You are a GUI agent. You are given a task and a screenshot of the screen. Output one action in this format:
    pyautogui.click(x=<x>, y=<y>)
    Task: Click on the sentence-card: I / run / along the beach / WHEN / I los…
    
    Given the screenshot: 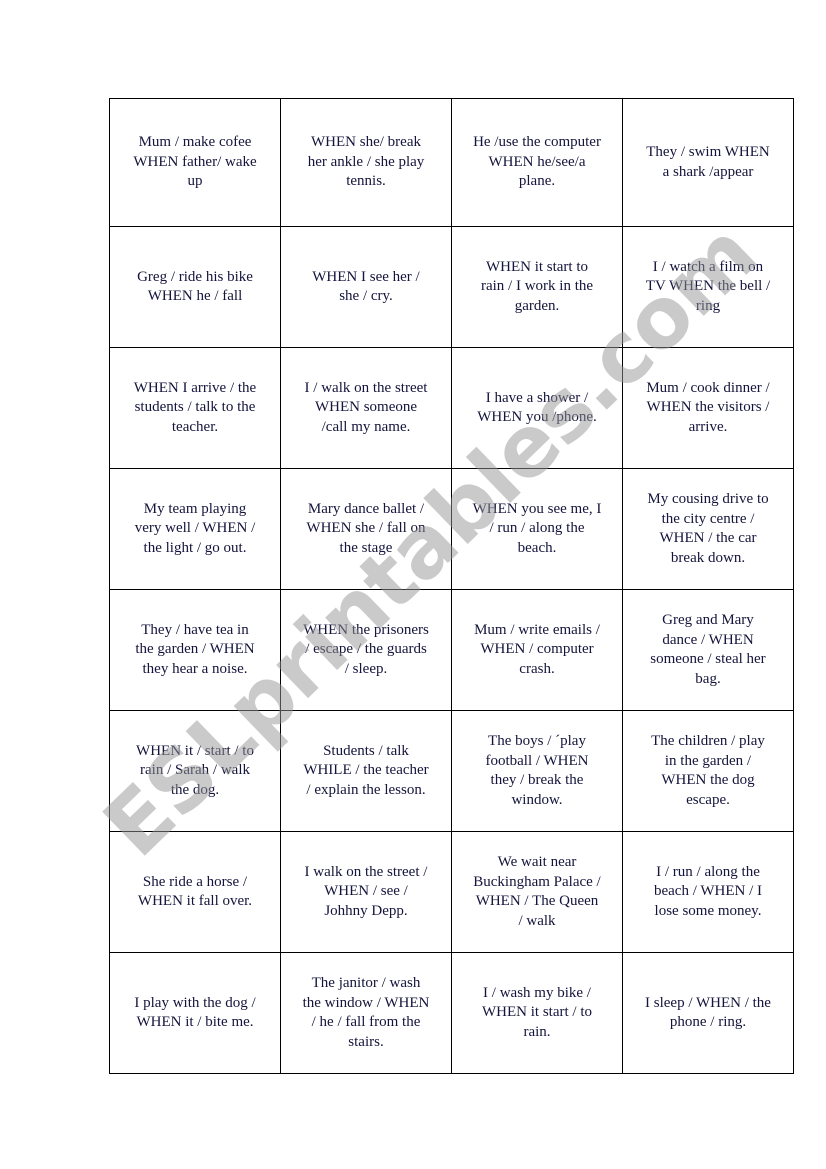 What is the action you would take?
    pyautogui.click(x=708, y=892)
    